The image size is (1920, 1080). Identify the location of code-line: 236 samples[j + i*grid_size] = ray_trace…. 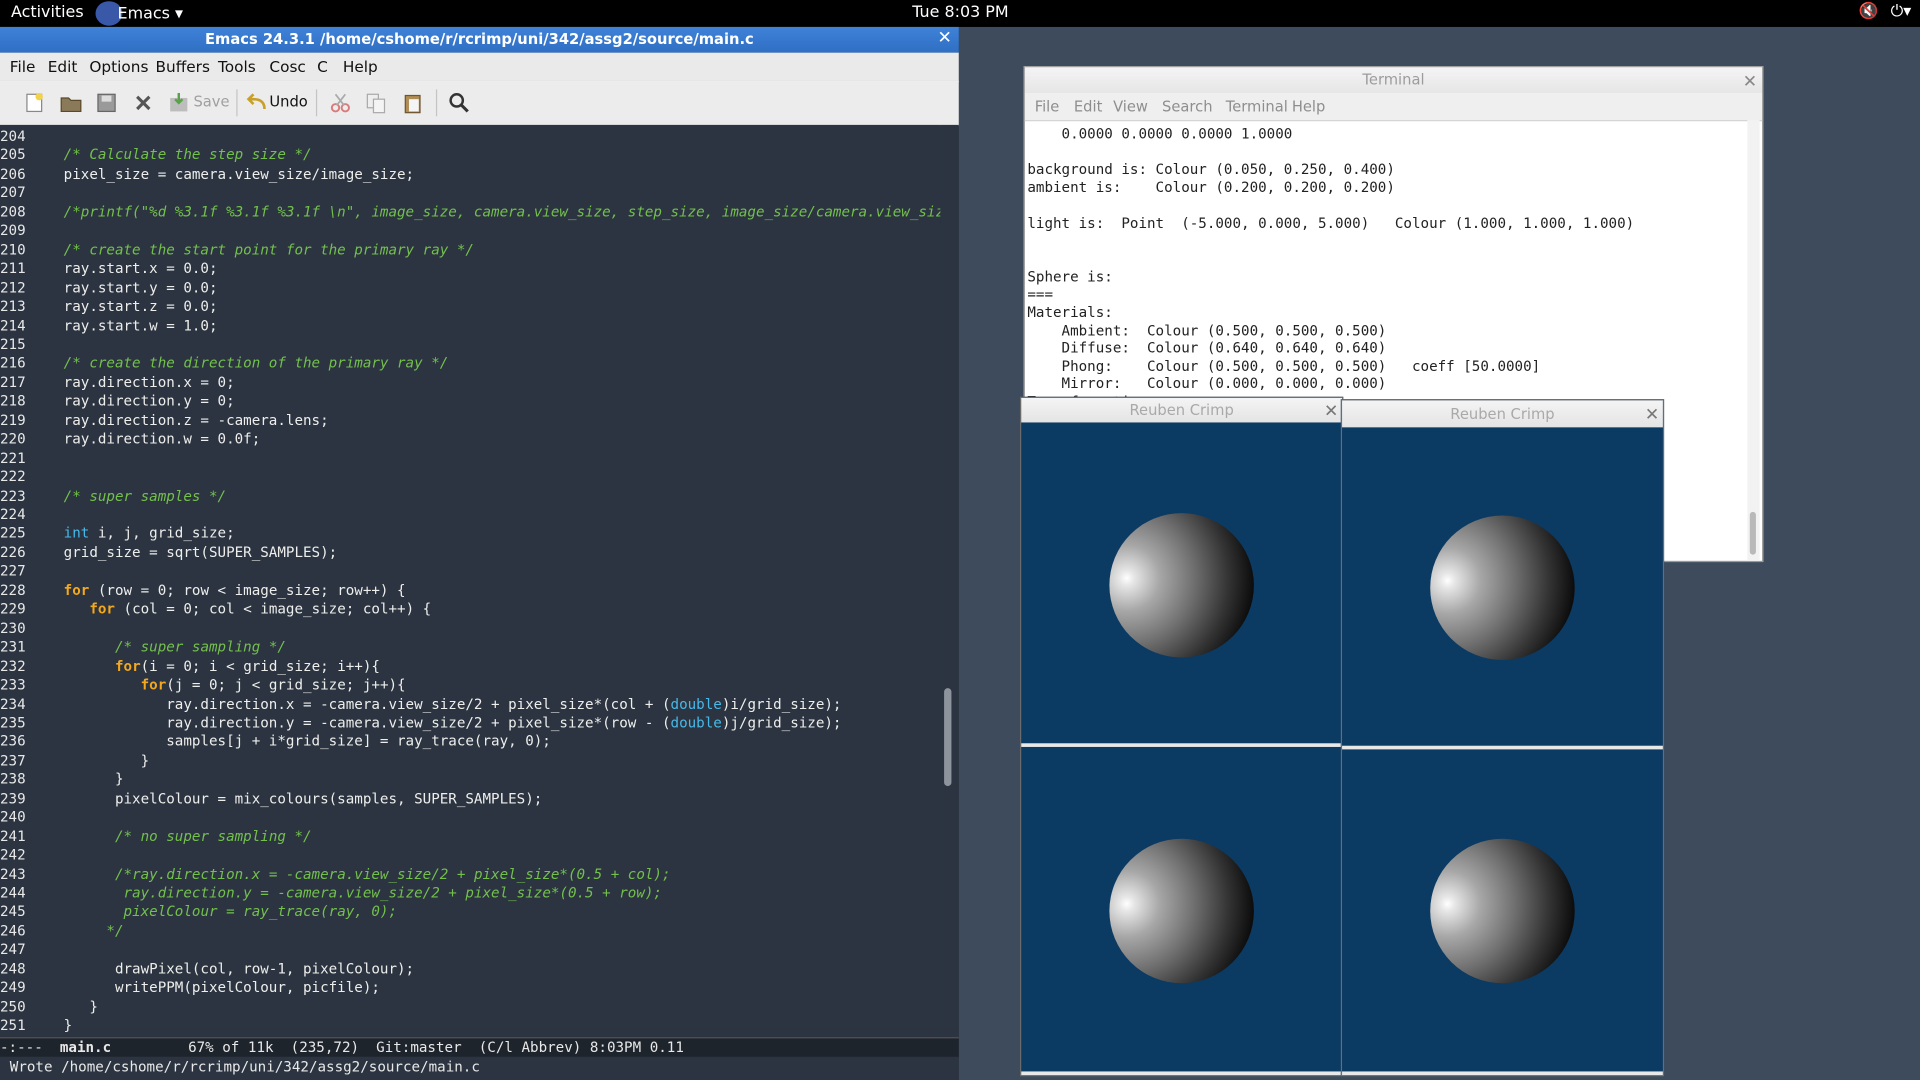
(275, 742).